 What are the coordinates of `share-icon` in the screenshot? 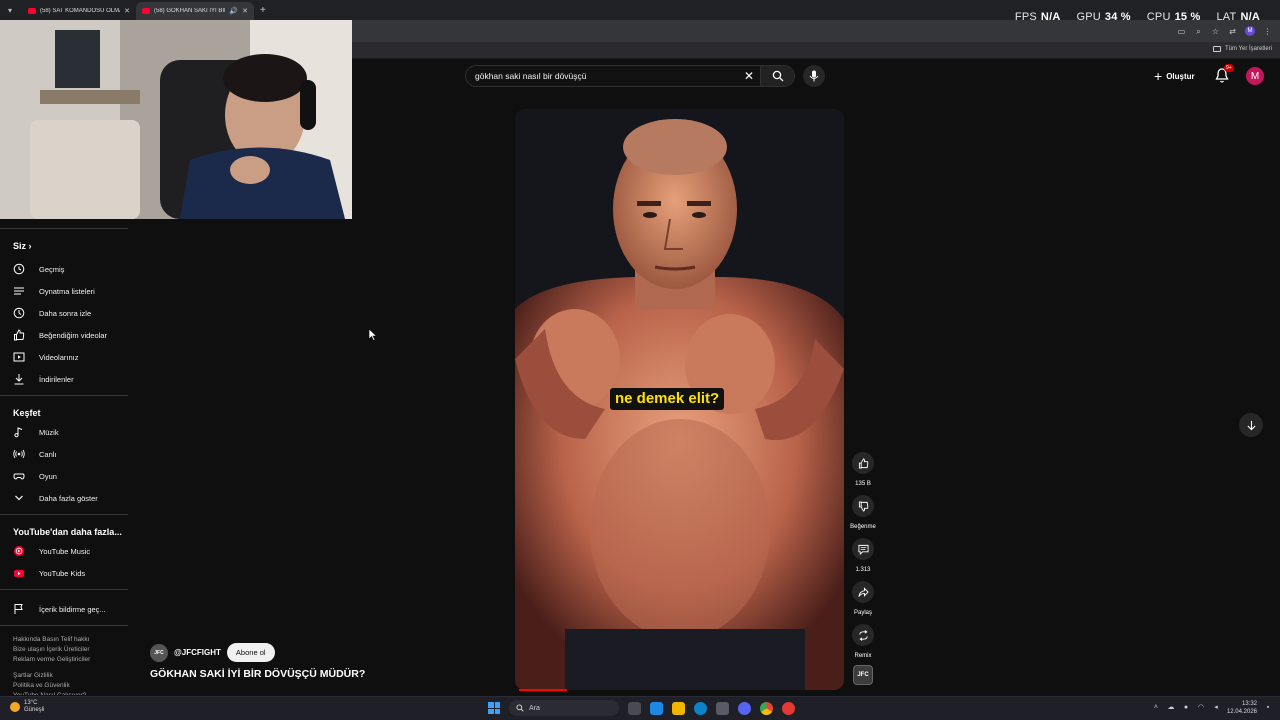 It's located at (863, 591).